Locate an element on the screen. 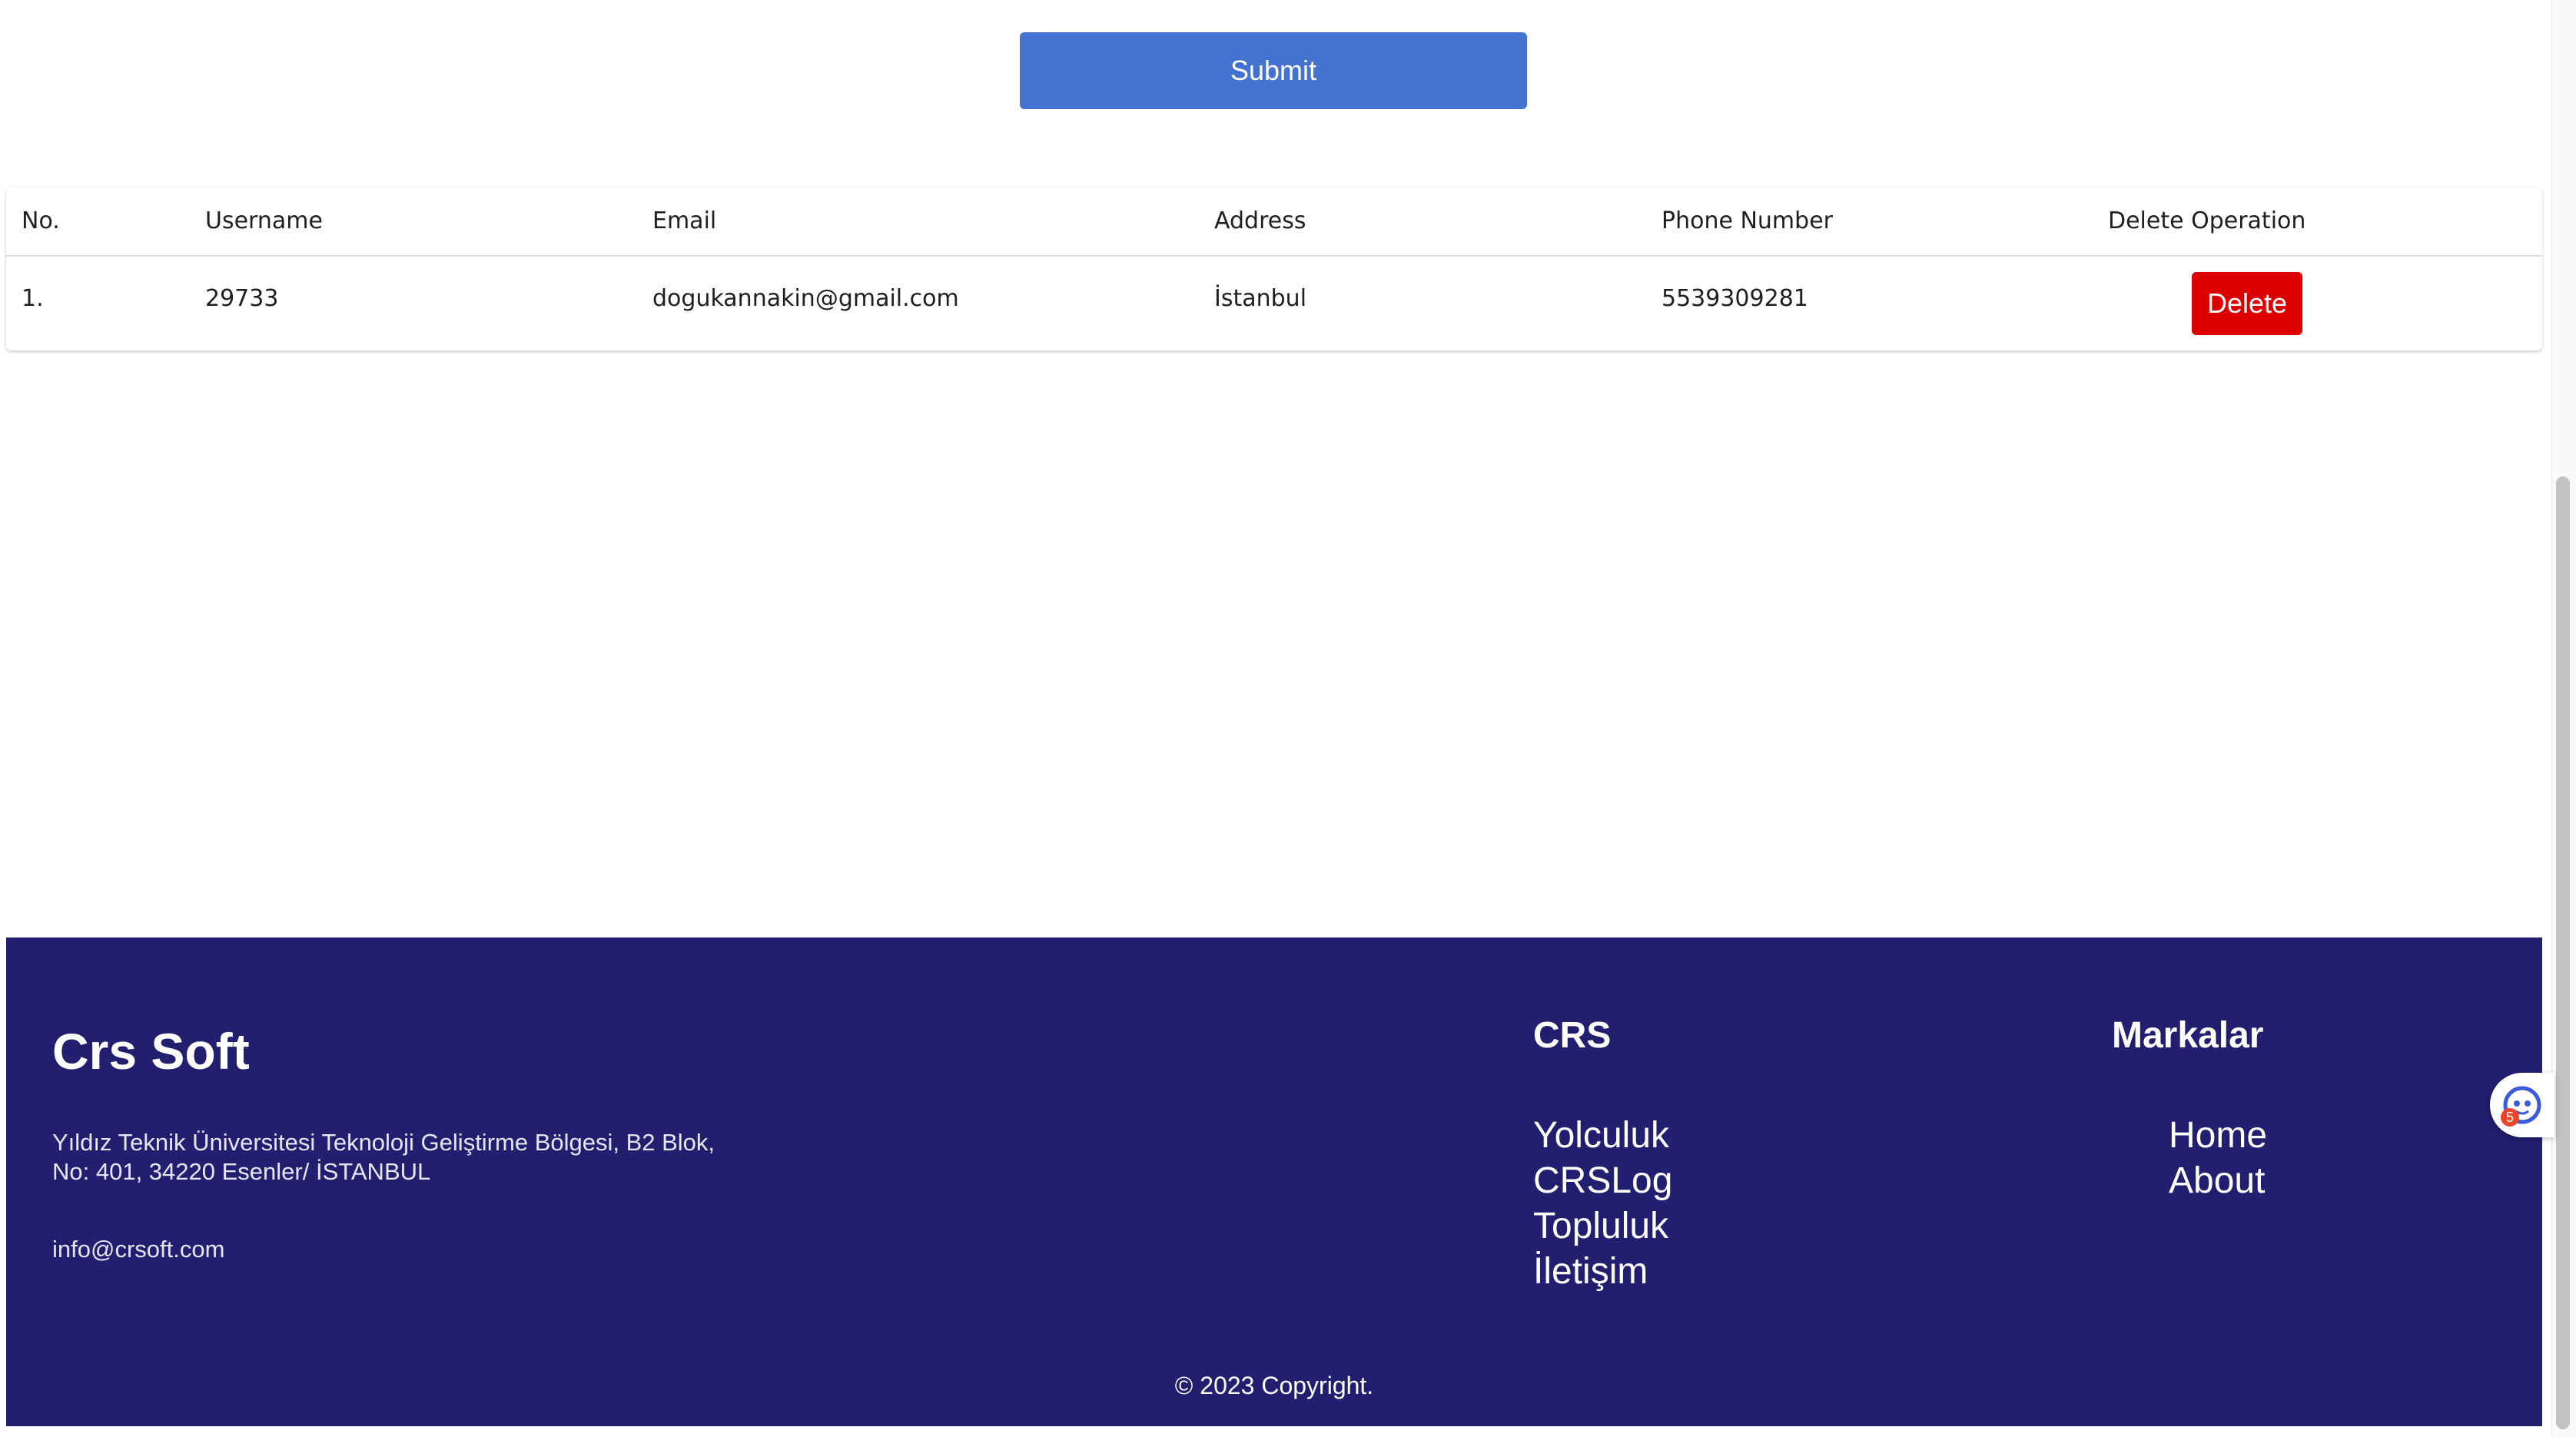 The image size is (2576, 1437). row-phone: 5539309281 is located at coordinates (1734, 298).